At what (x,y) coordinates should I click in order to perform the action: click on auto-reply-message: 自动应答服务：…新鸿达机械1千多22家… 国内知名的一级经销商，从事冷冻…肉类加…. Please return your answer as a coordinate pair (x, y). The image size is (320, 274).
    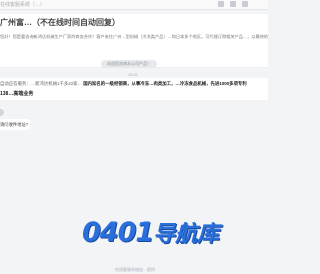
    Looking at the image, I should click on (134, 89).